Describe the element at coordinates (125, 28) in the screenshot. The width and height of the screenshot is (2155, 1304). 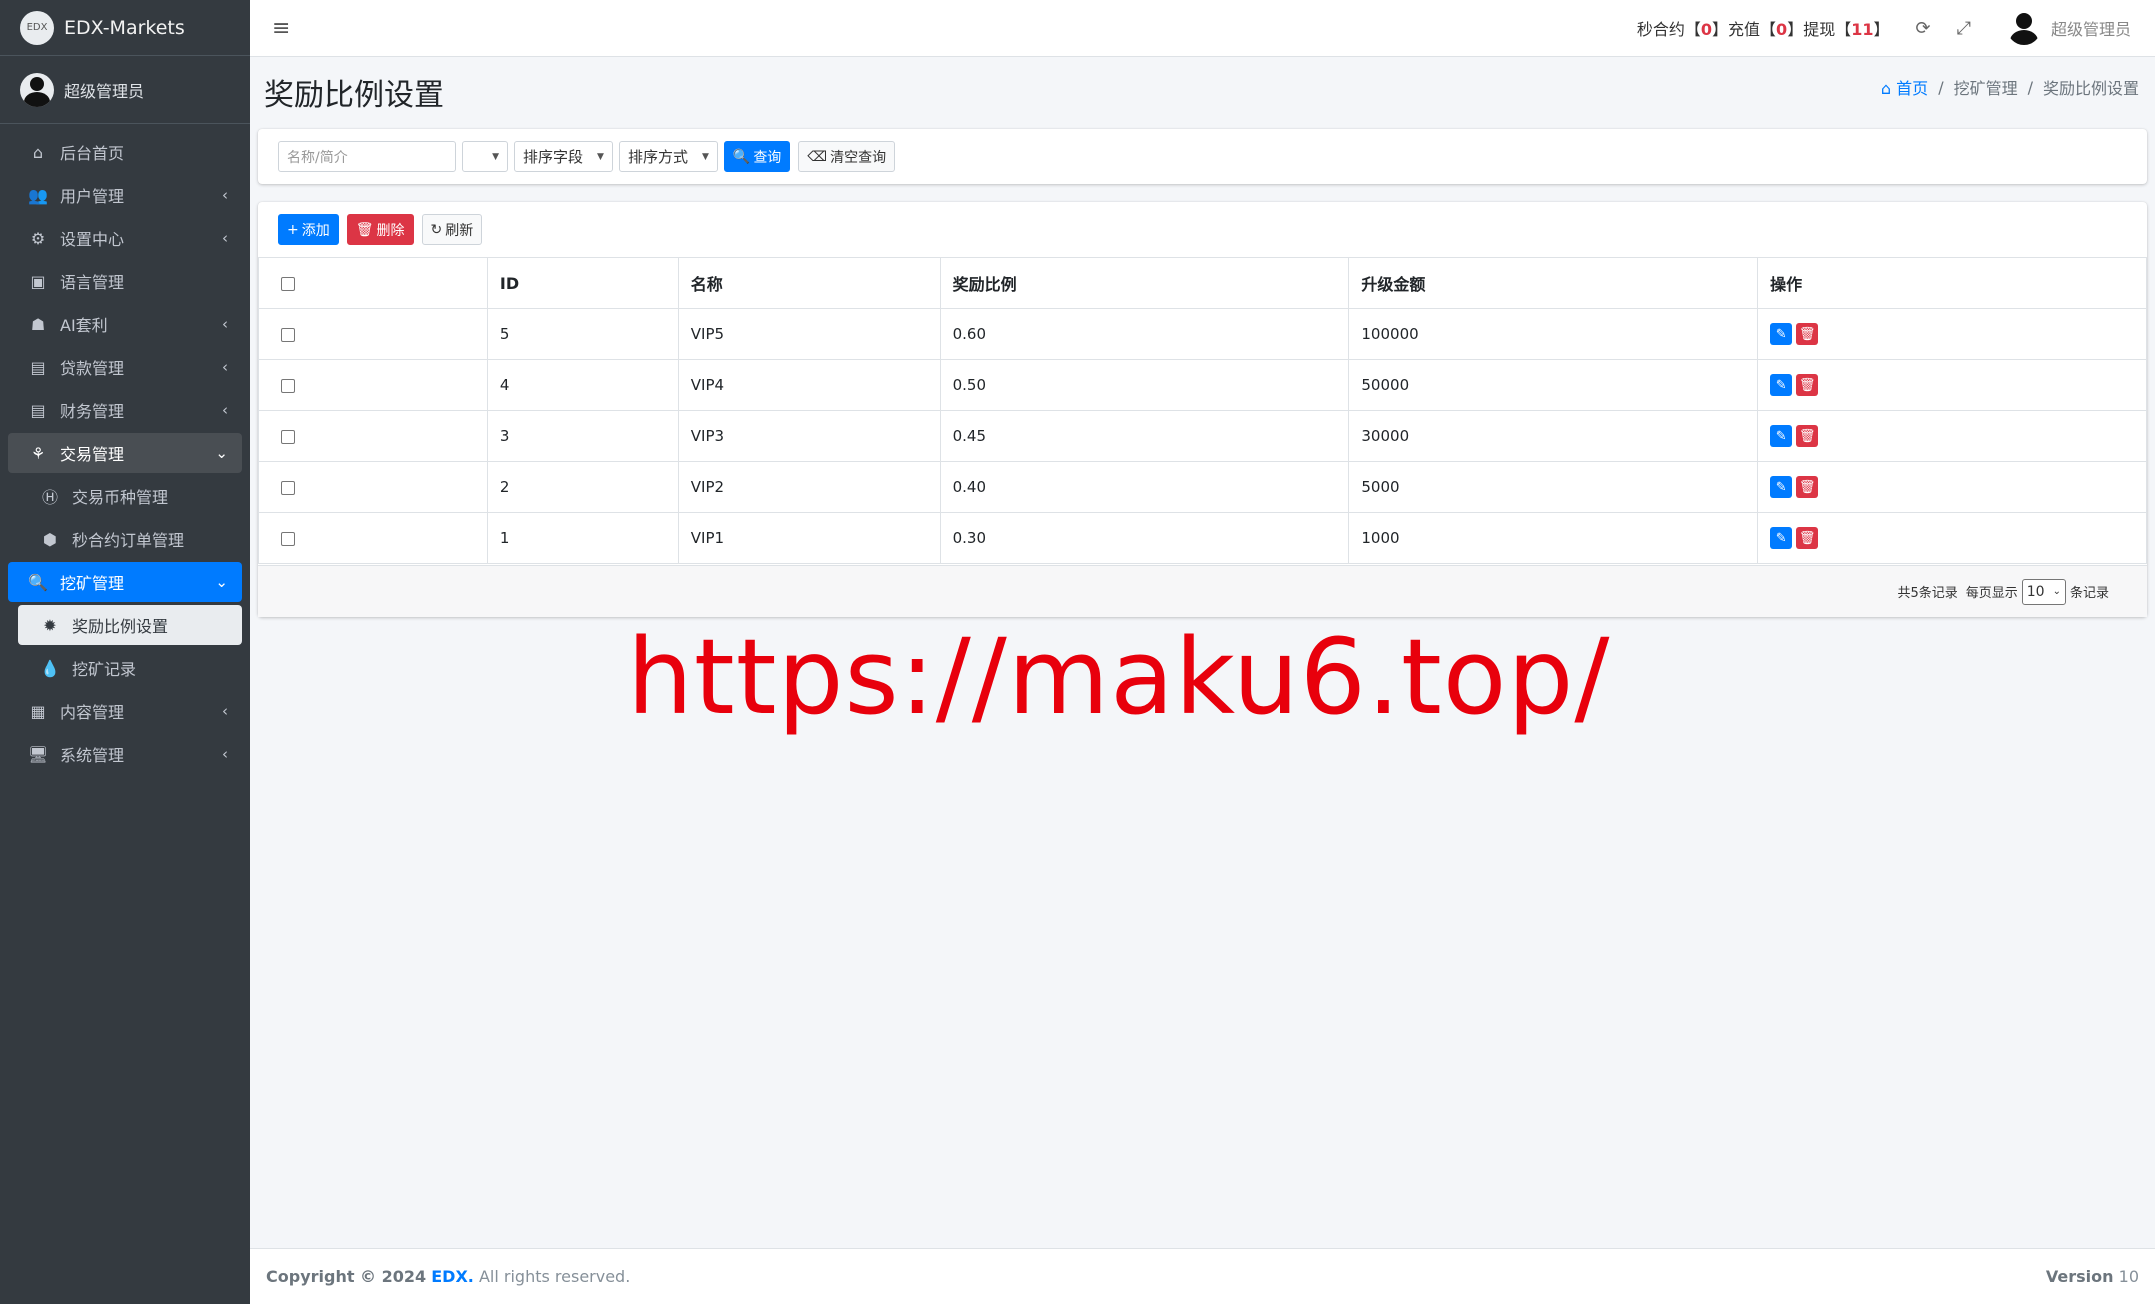
I see `brand-link: EDX EDX-Markets` at that location.